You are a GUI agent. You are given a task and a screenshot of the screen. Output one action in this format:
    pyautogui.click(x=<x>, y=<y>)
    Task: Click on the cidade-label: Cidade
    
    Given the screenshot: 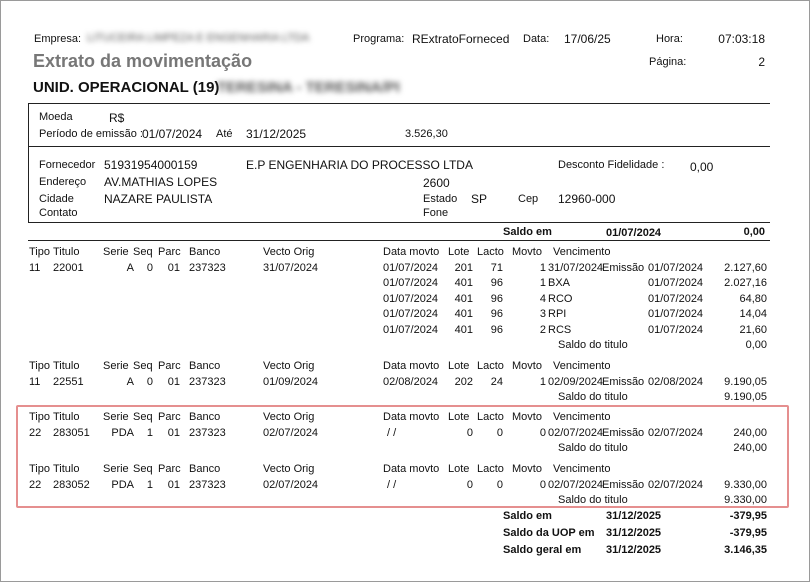 What is the action you would take?
    pyautogui.click(x=56, y=199)
    